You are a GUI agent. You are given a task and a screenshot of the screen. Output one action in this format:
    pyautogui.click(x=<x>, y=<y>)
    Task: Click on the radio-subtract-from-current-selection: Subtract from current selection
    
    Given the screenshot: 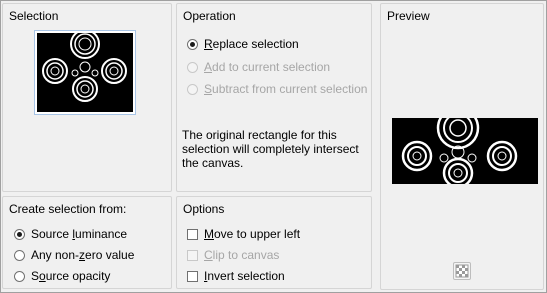 What is the action you would take?
    pyautogui.click(x=277, y=89)
    